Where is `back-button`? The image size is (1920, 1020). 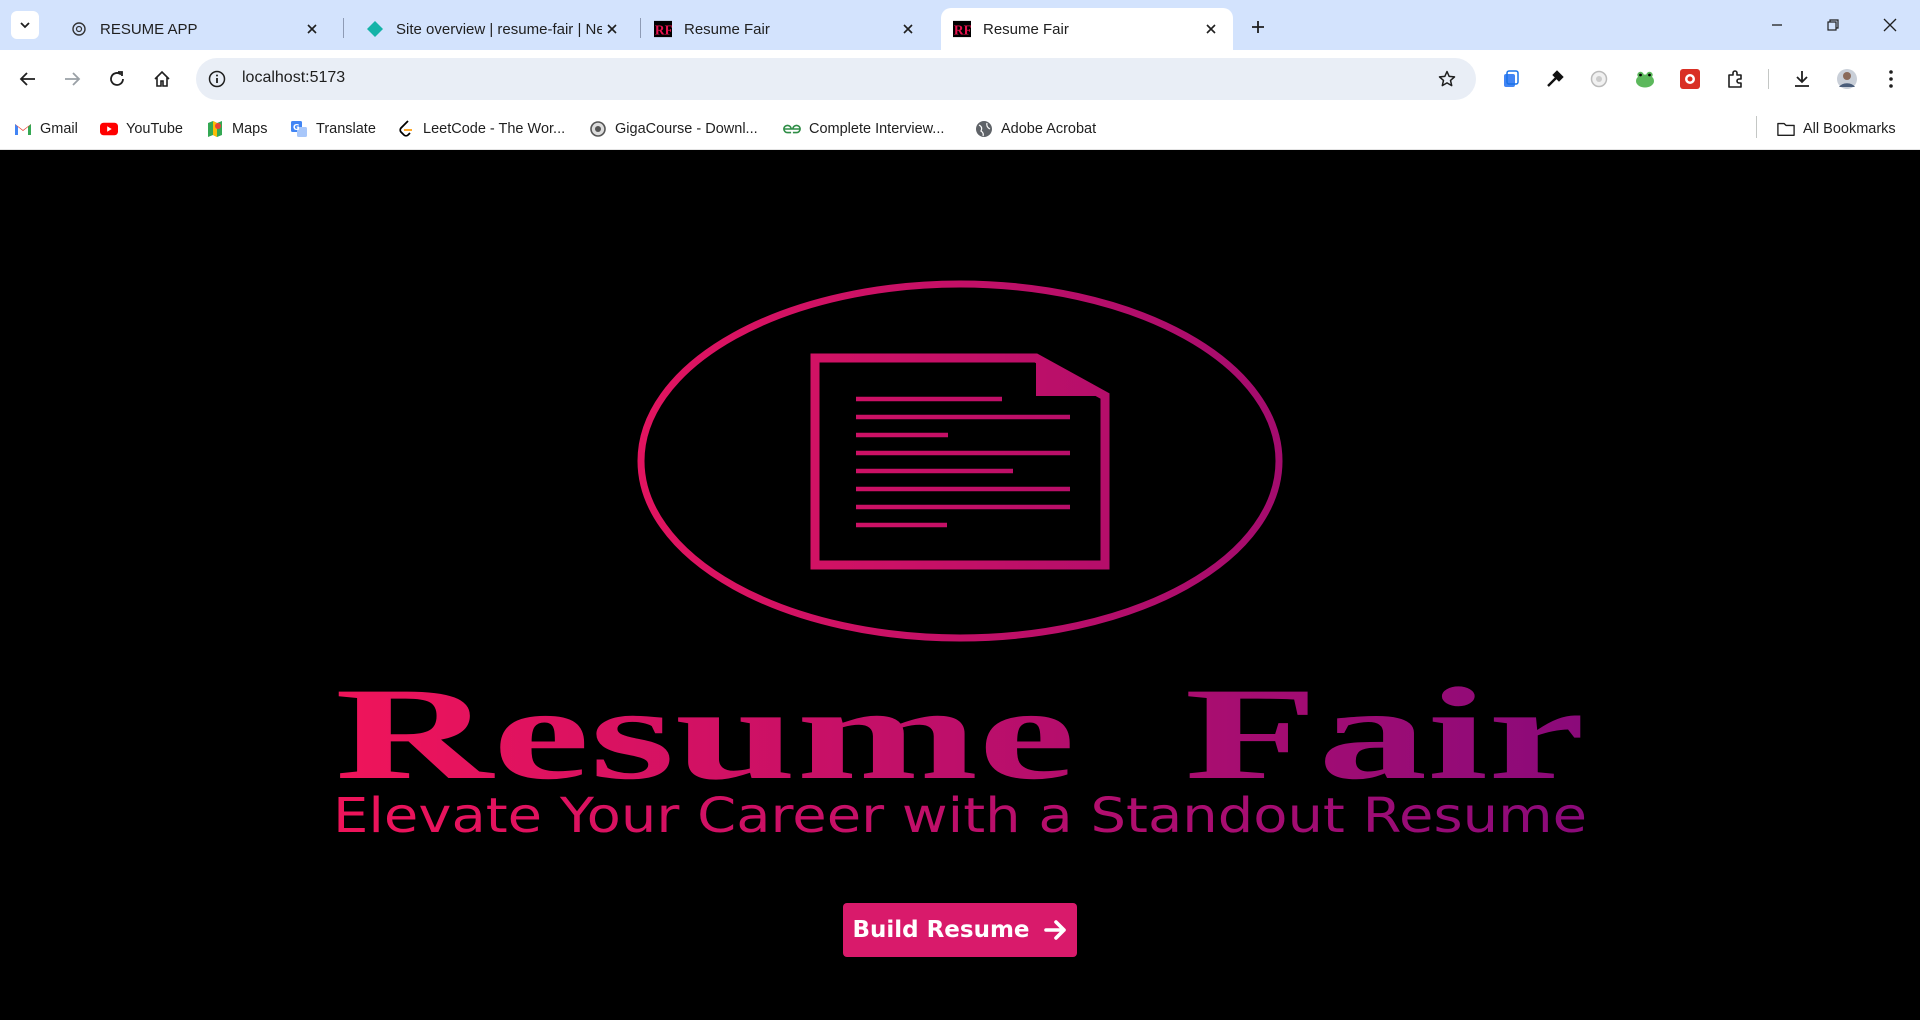 back-button is located at coordinates (28, 79).